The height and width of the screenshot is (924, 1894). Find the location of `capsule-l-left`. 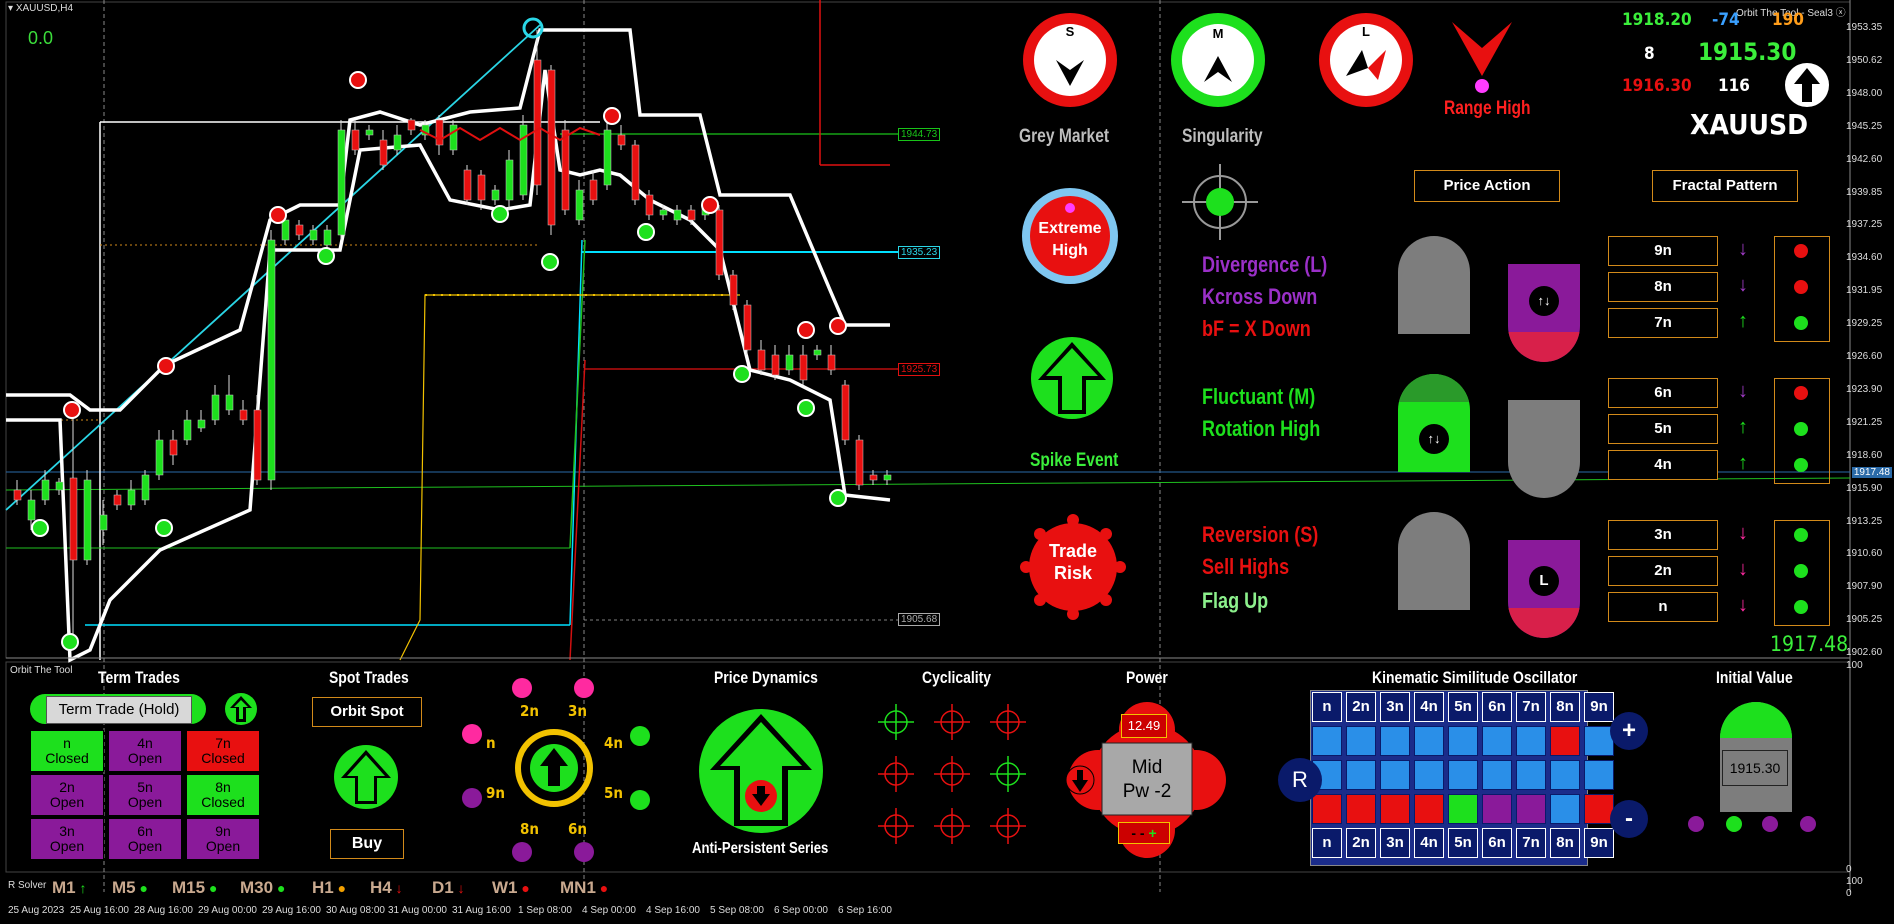

capsule-l-left is located at coordinates (1434, 285).